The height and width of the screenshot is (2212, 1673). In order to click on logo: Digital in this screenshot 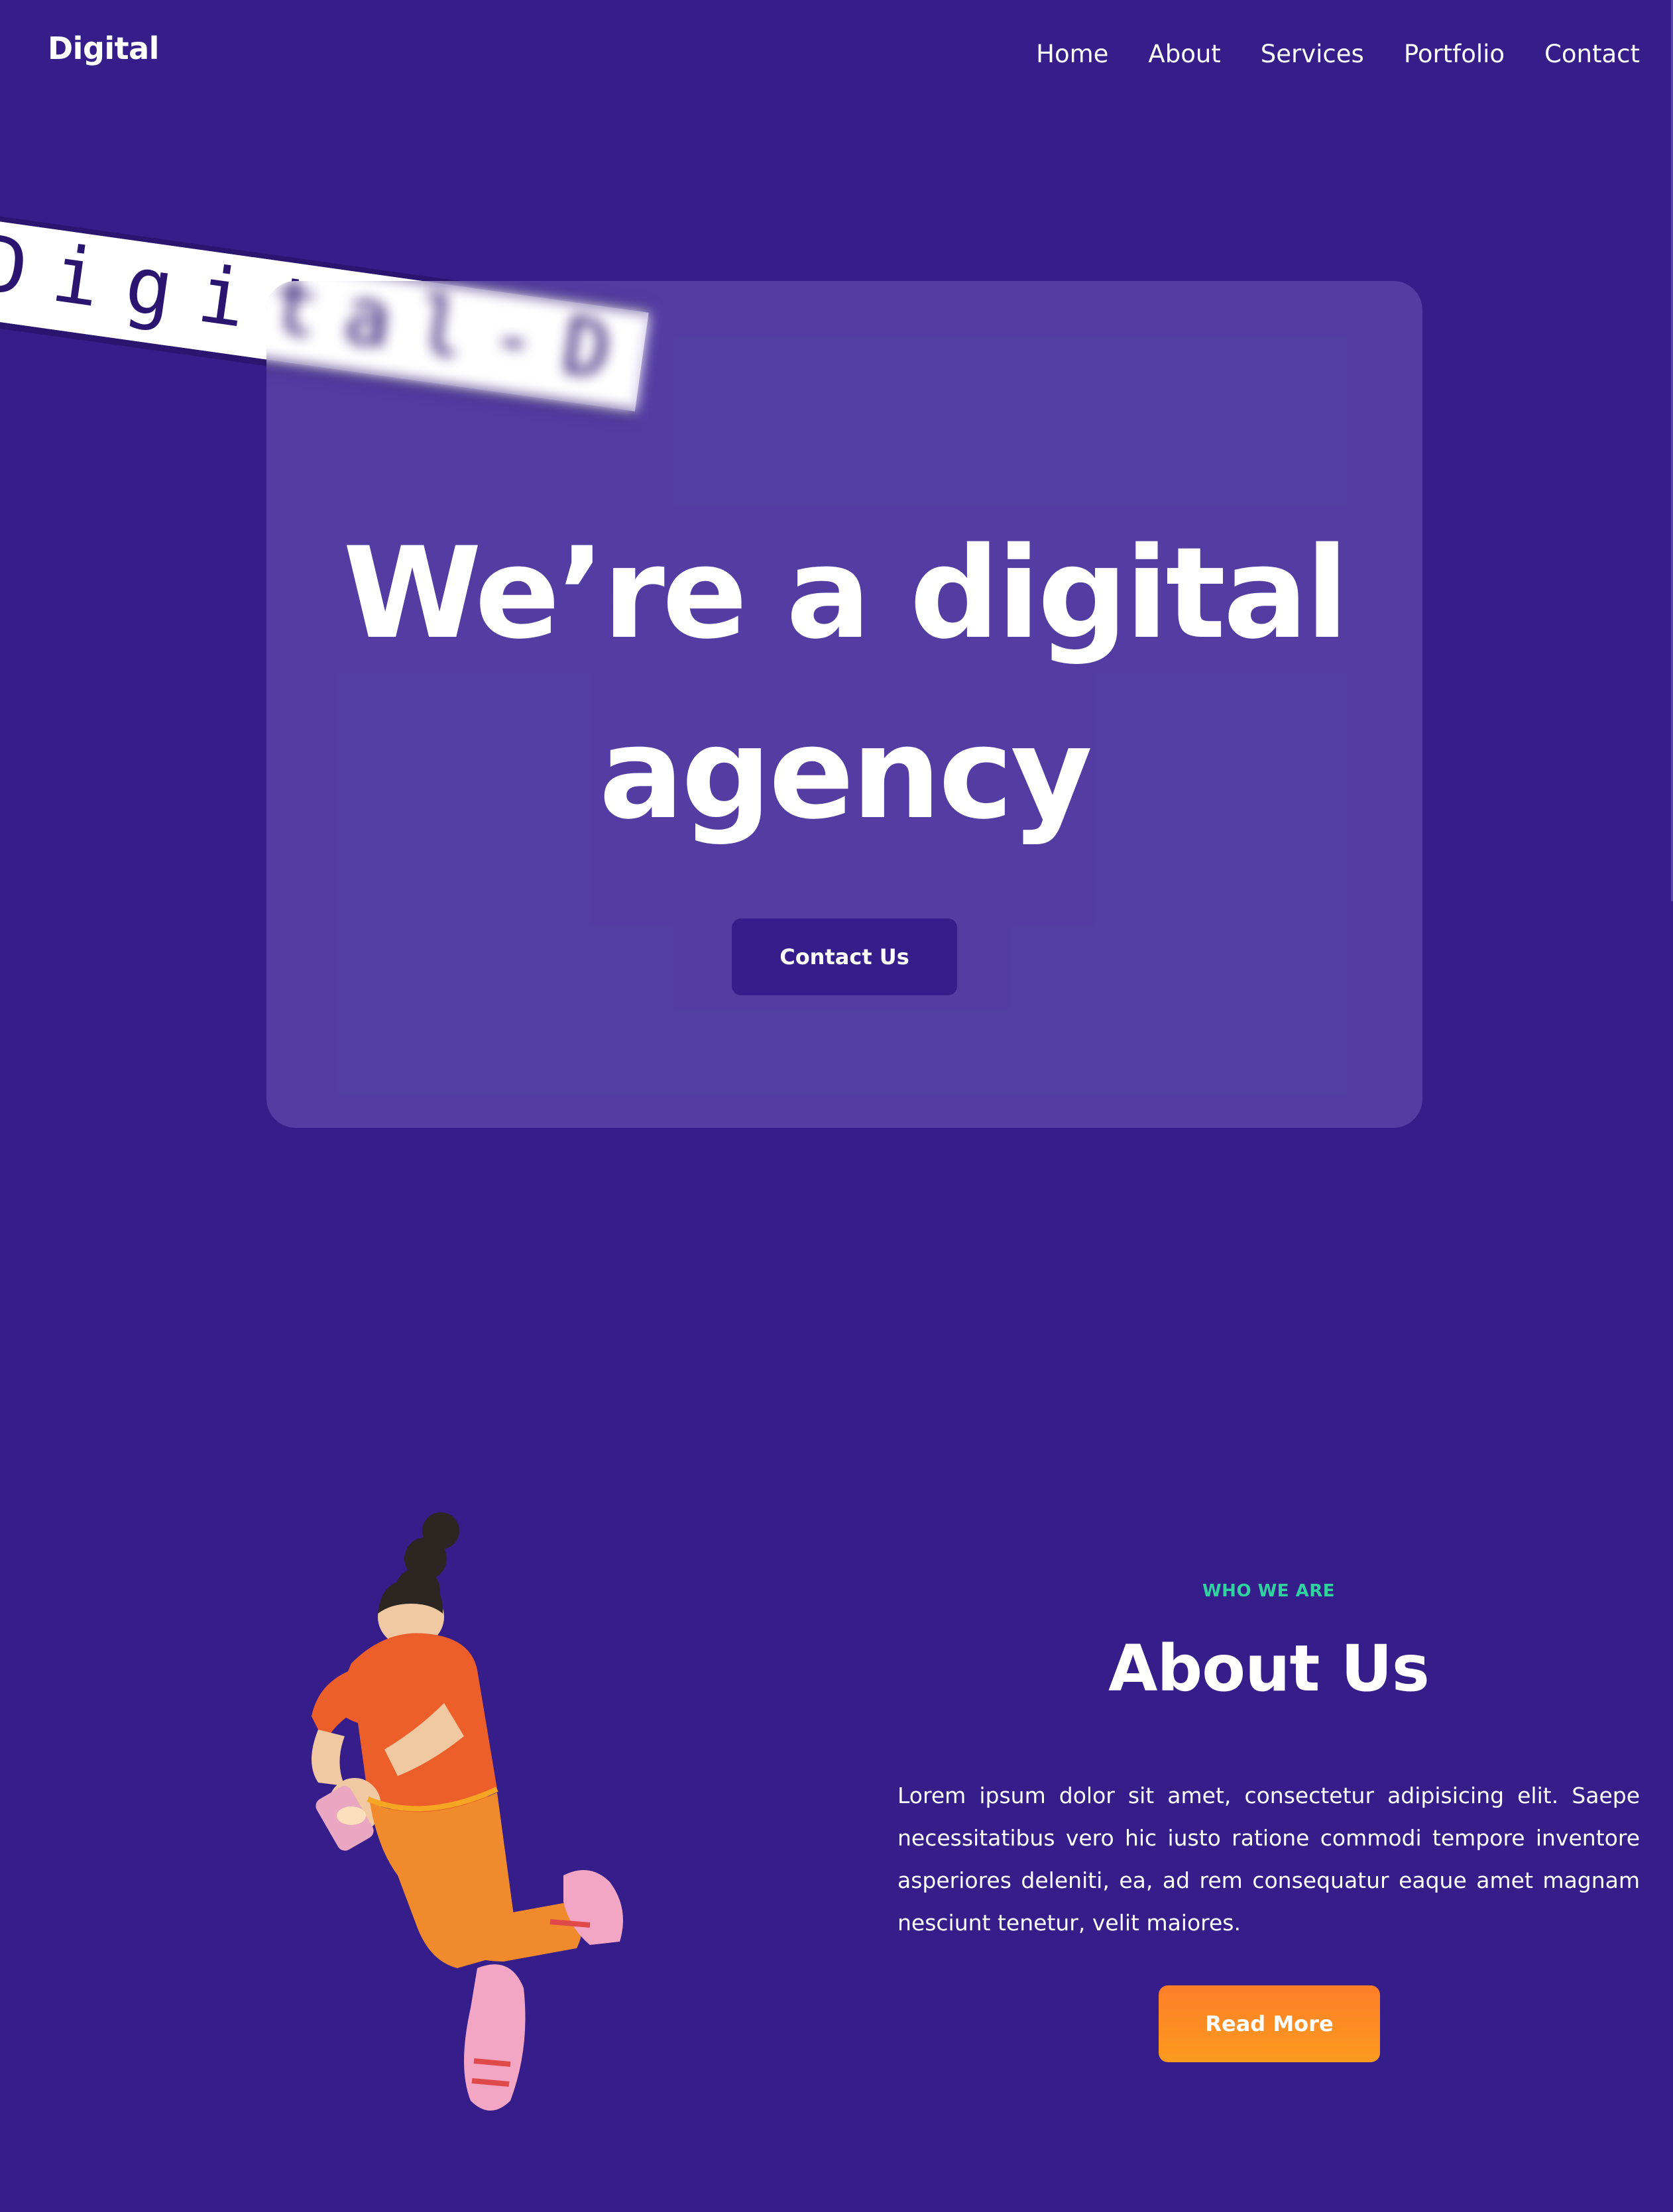, I will do `click(103, 48)`.